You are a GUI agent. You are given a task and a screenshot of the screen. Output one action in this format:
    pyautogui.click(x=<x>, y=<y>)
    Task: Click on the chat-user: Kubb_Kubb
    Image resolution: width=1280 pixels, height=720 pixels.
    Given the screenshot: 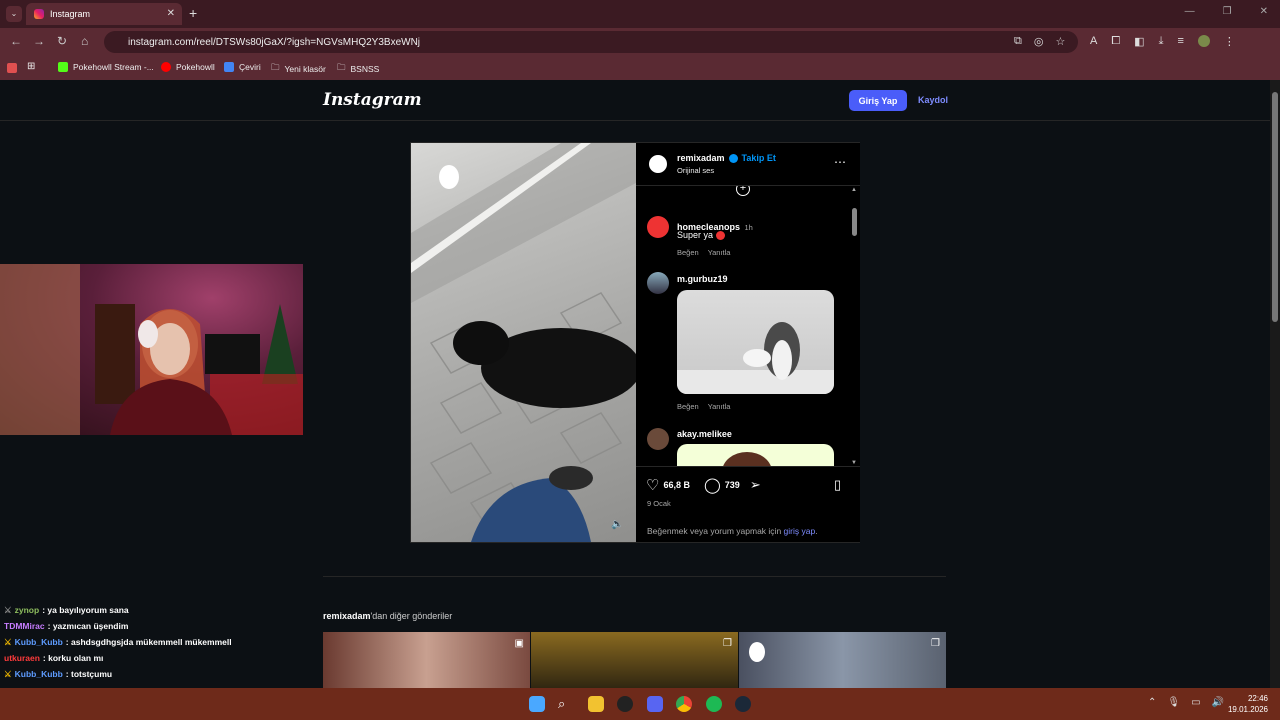 What is the action you would take?
    pyautogui.click(x=38, y=642)
    